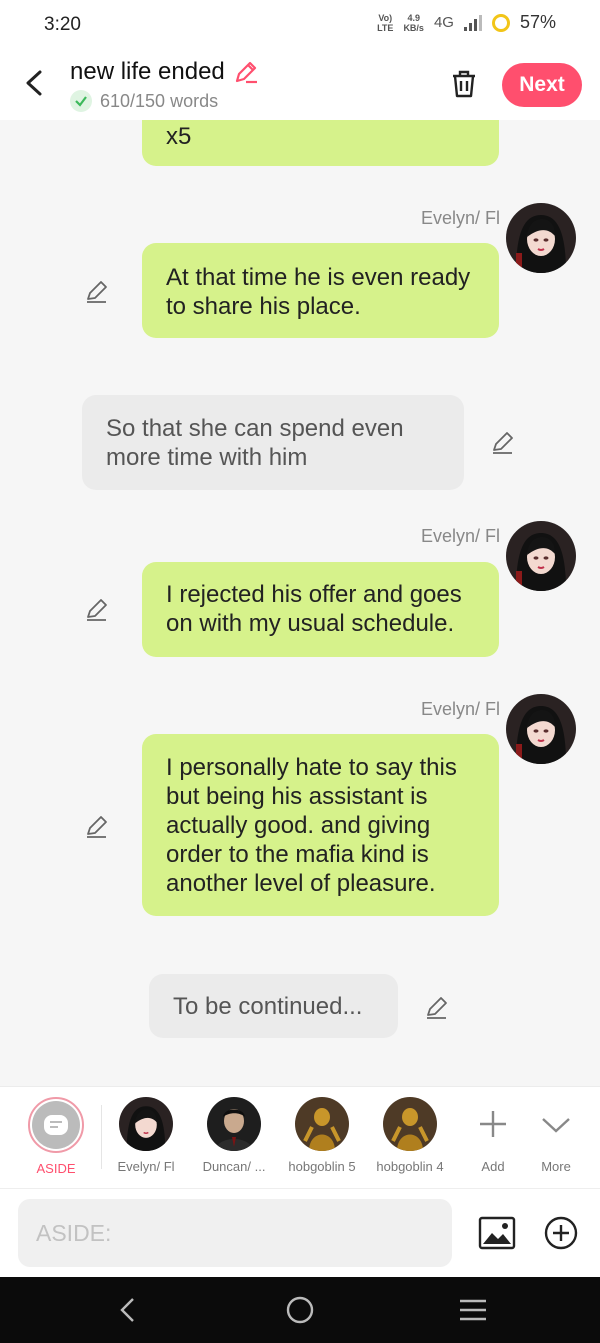 Image resolution: width=600 pixels, height=1343 pixels. Describe the element at coordinates (464, 84) in the screenshot. I see `trash-icon` at that location.